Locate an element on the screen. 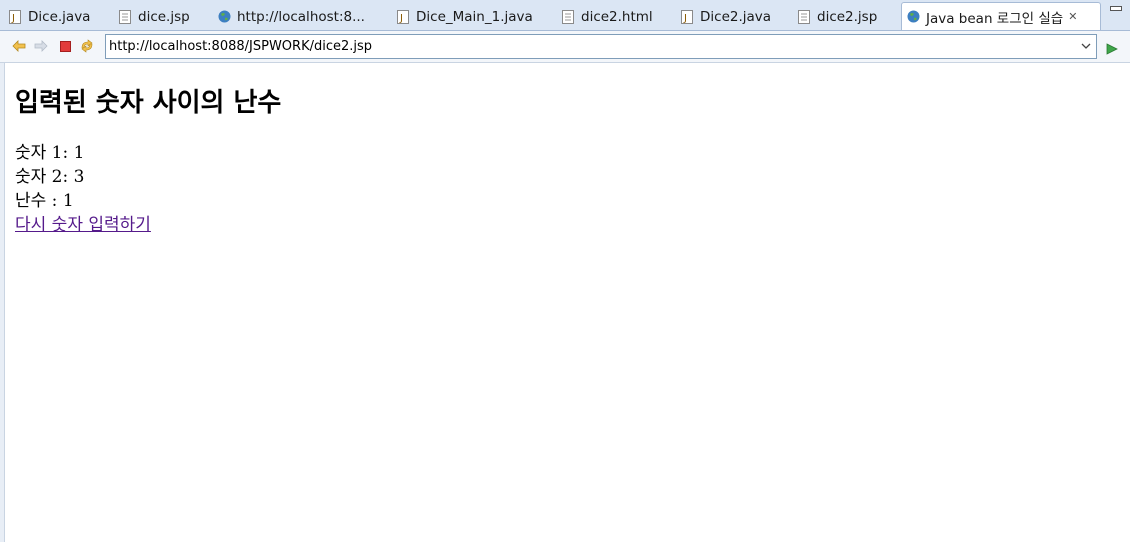 This screenshot has width=1130, height=542. viewport-left-border is located at coordinates (2, 302).